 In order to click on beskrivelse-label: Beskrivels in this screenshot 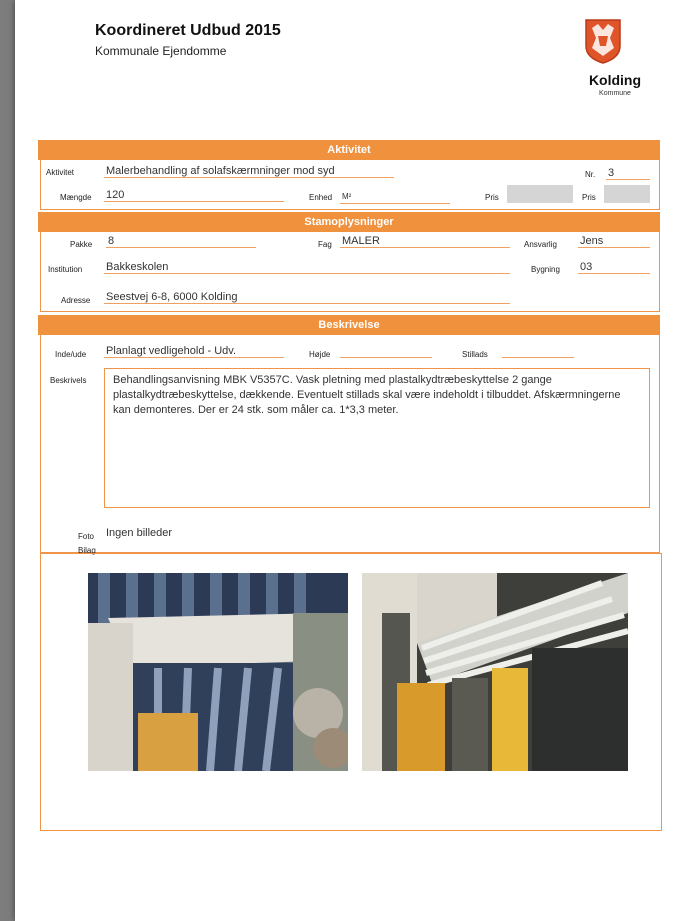, I will do `click(68, 380)`.